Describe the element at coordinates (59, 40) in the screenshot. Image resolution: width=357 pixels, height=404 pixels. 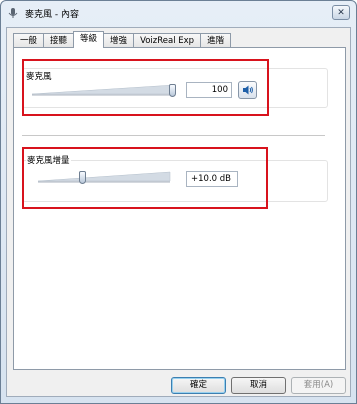
I see `tab-listen: 接聽` at that location.